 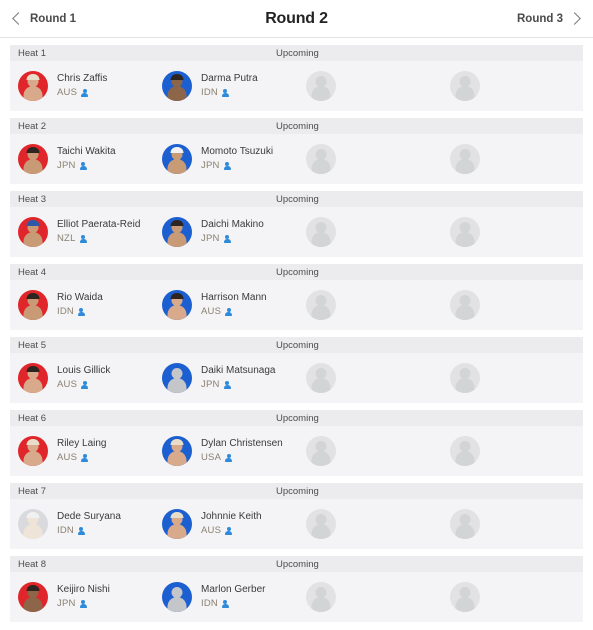 What do you see at coordinates (82, 78) in the screenshot?
I see `athlete-name: Chris Zaffis` at bounding box center [82, 78].